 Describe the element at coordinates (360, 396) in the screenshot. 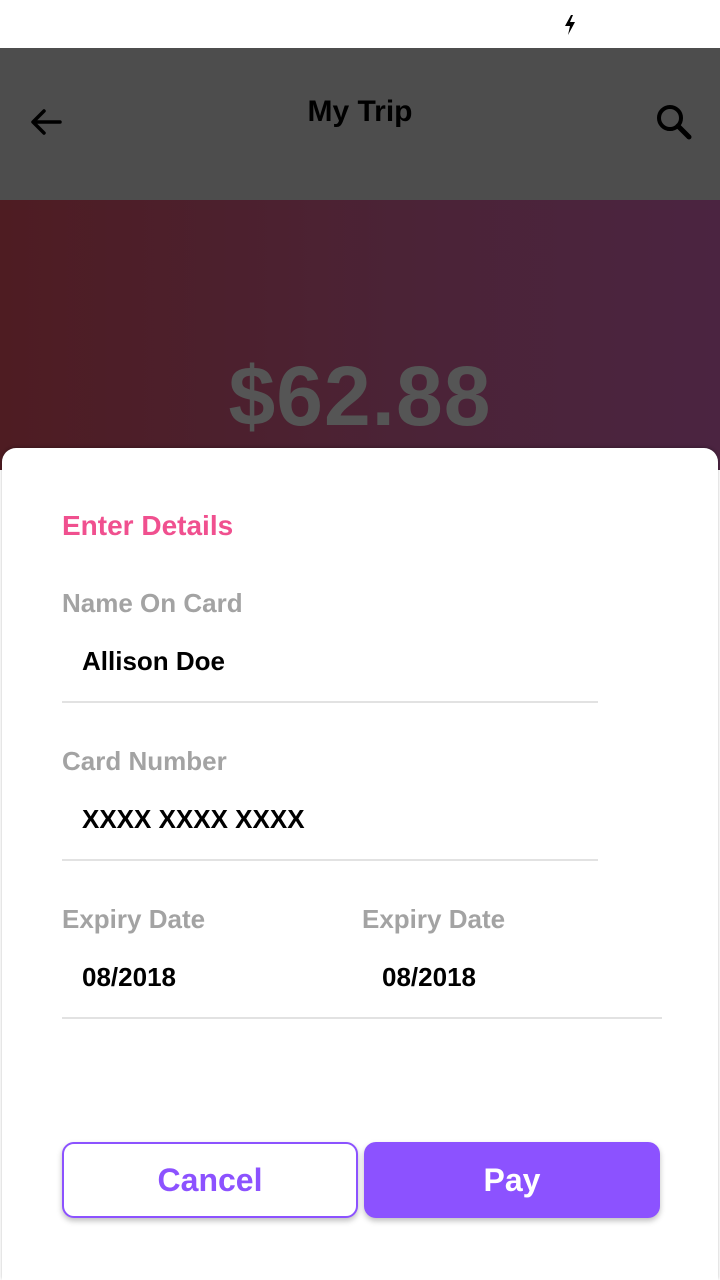

I see `trip-amount: $62.88` at that location.